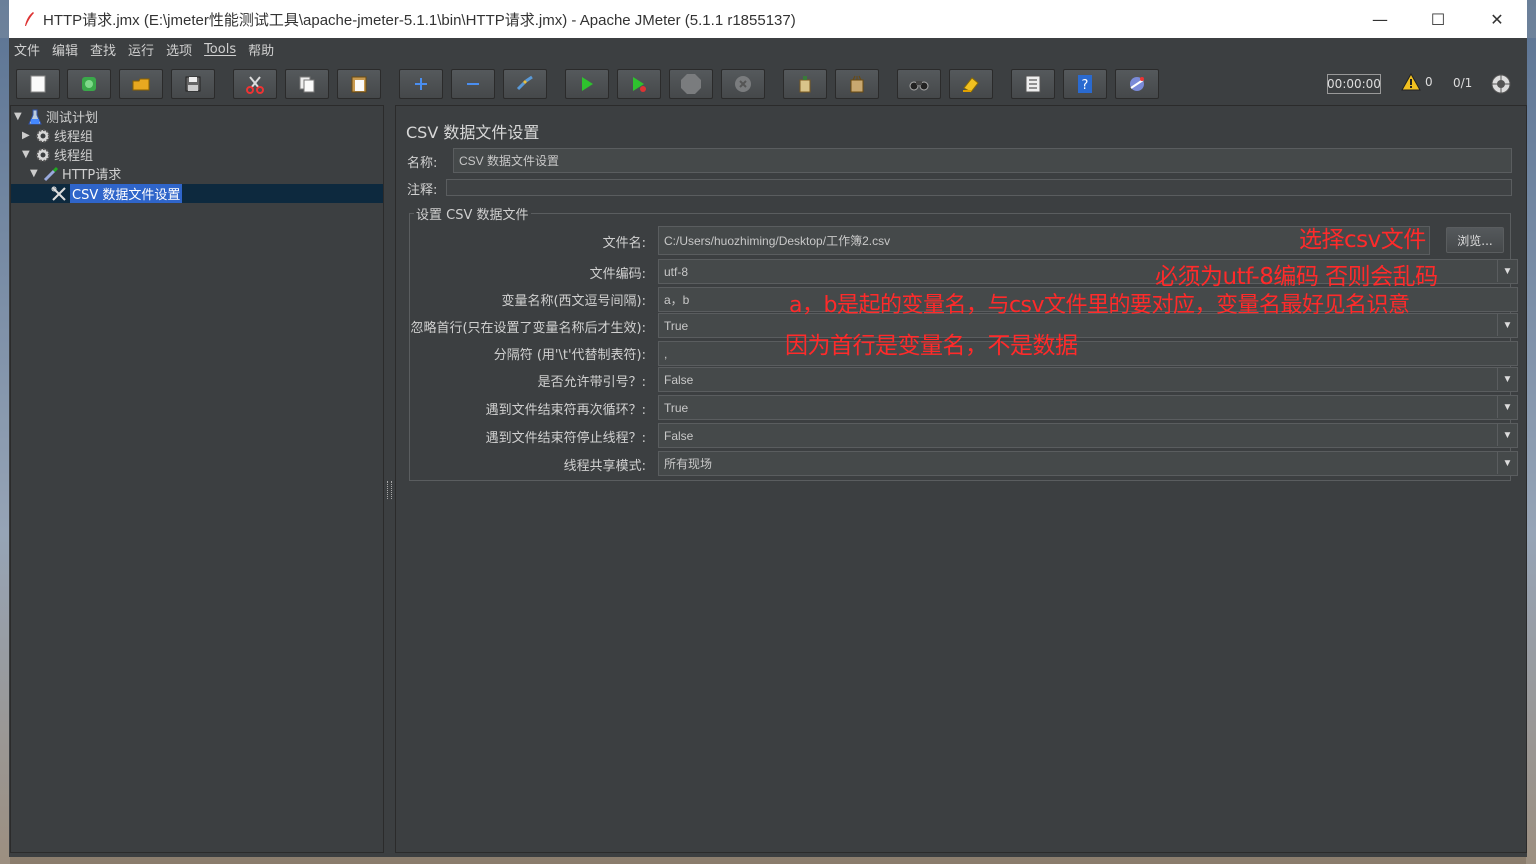  Describe the element at coordinates (261, 49) in the screenshot. I see `menu-help: 帮助` at that location.